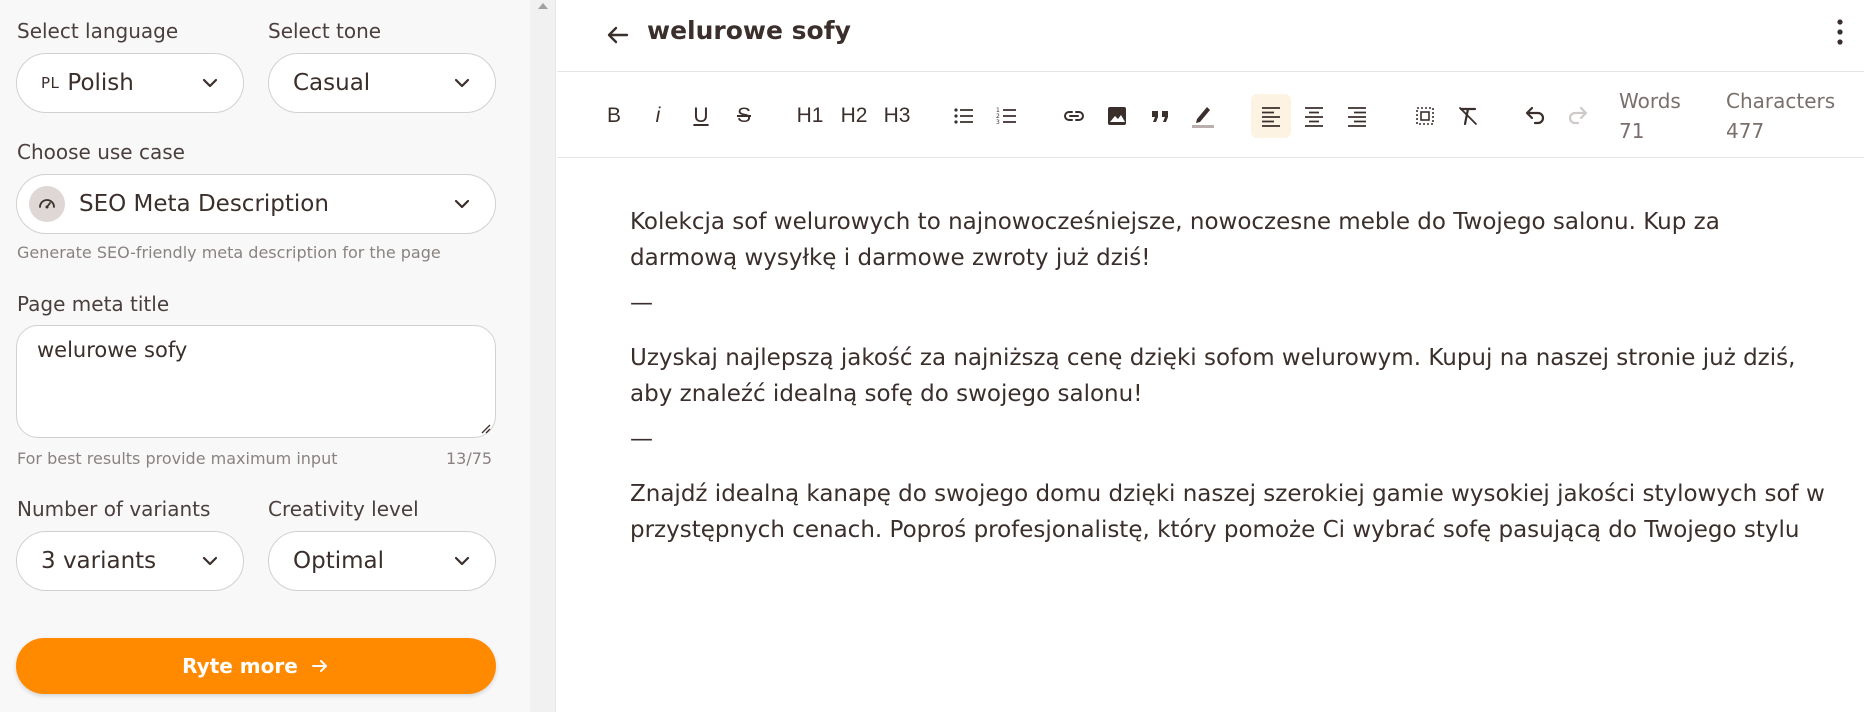 Image resolution: width=1864 pixels, height=712 pixels. I want to click on language-label: Select language, so click(98, 31).